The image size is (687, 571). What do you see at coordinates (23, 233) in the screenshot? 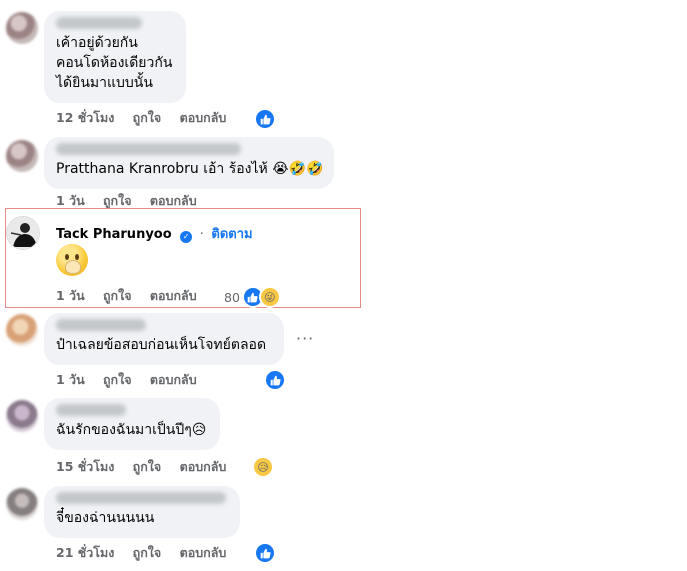
I see `tack-avatar` at bounding box center [23, 233].